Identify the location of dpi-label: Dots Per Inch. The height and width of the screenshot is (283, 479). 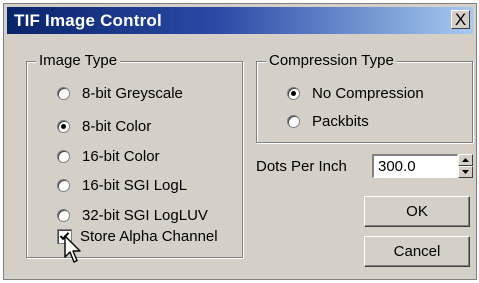
(301, 166).